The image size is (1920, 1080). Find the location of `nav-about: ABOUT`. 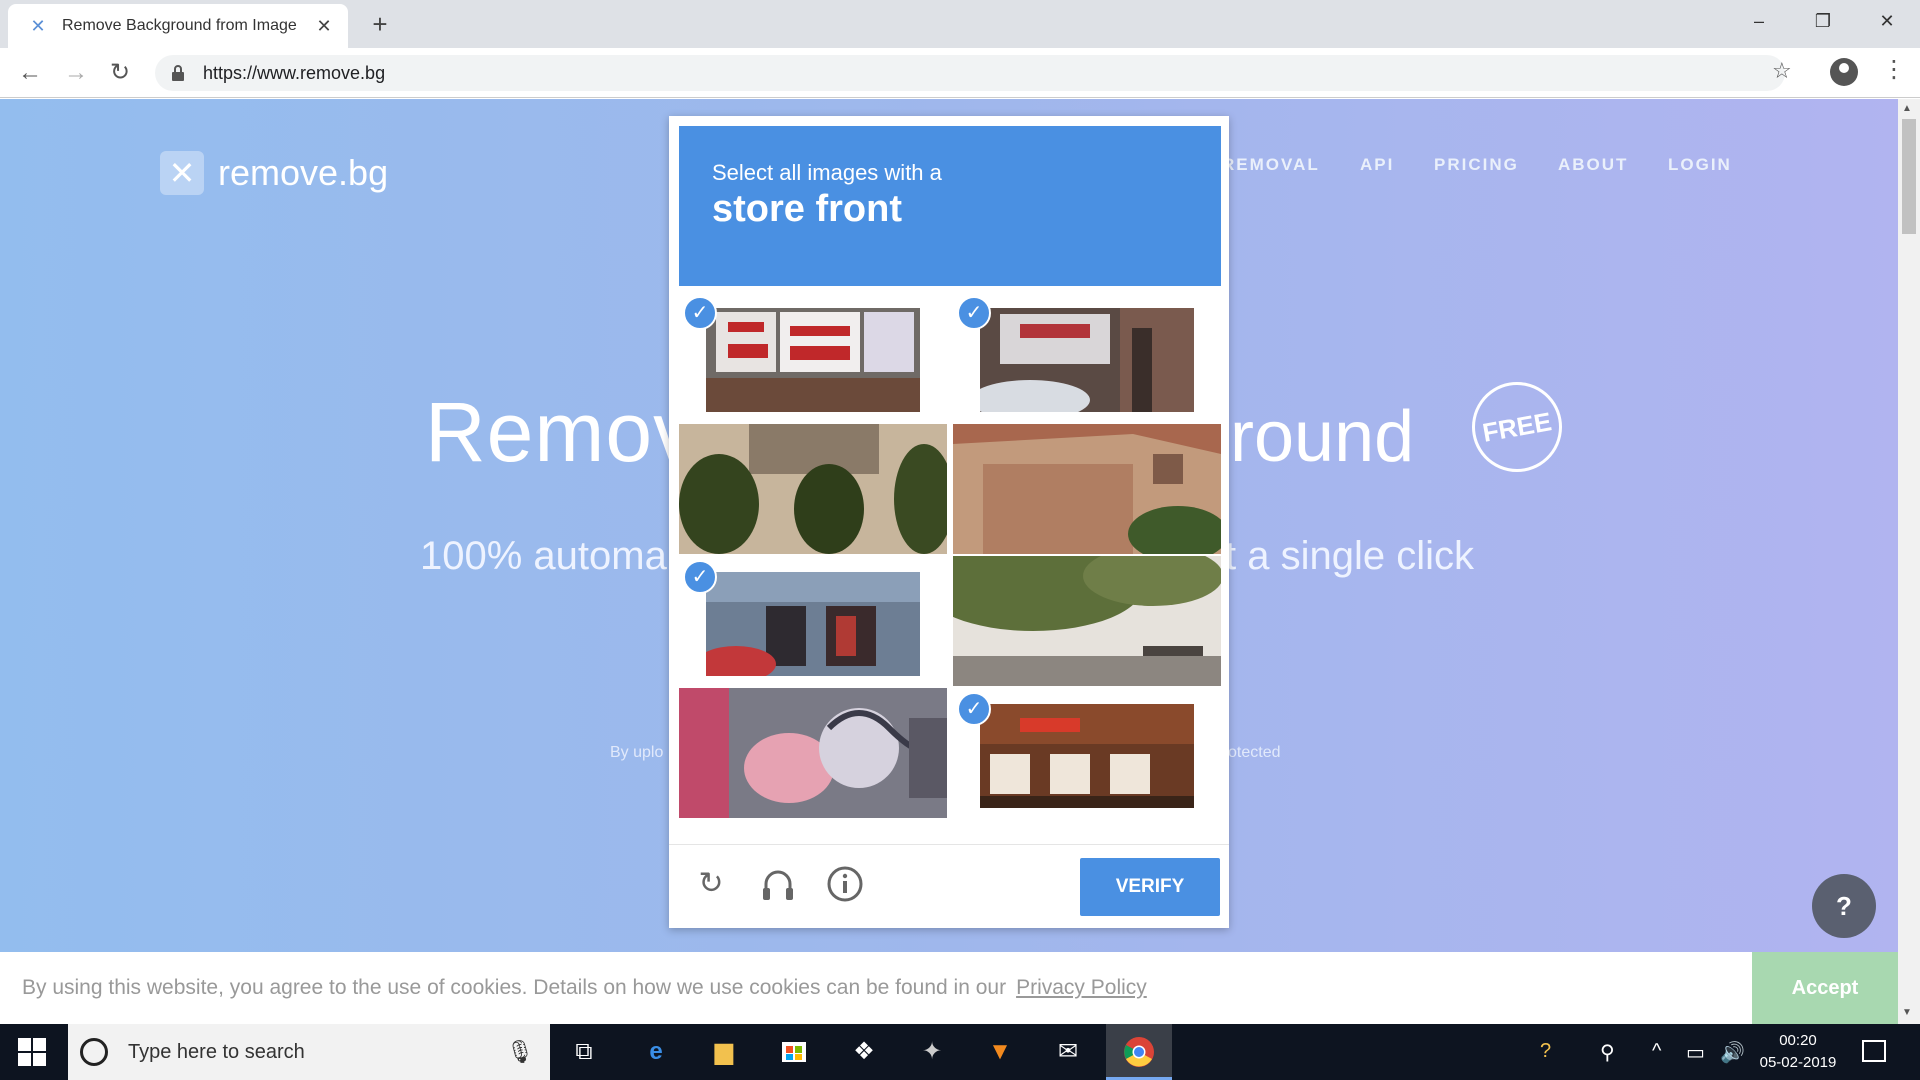

nav-about: ABOUT is located at coordinates (1593, 165).